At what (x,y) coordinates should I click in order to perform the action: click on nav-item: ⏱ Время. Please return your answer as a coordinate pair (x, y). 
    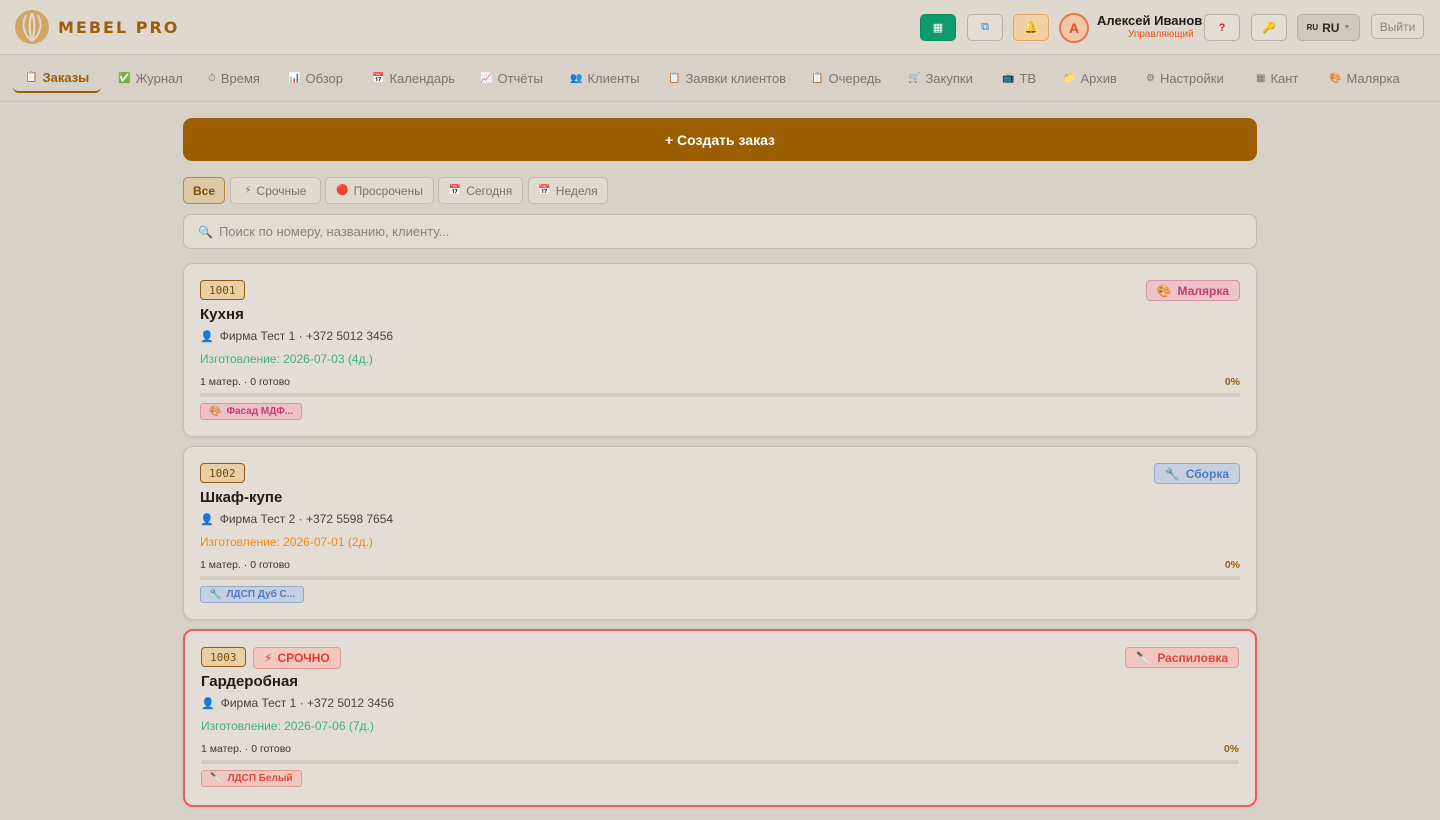
    Looking at the image, I should click on (234, 78).